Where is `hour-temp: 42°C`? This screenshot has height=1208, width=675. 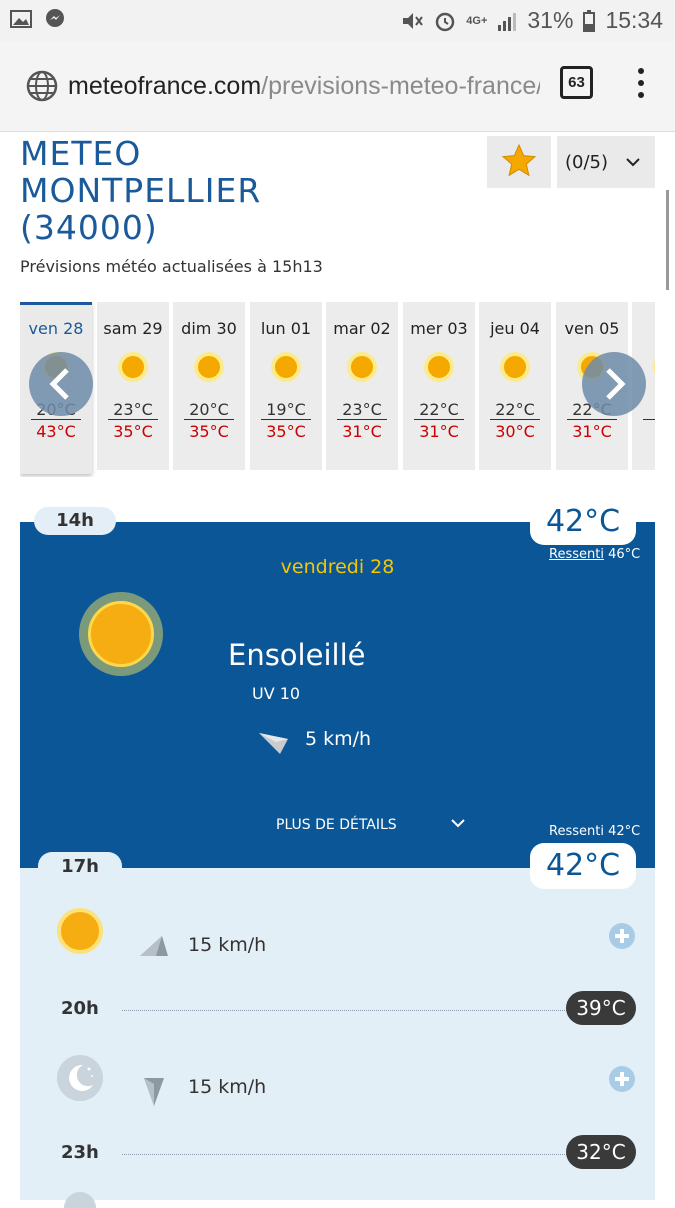 hour-temp: 42°C is located at coordinates (583, 866).